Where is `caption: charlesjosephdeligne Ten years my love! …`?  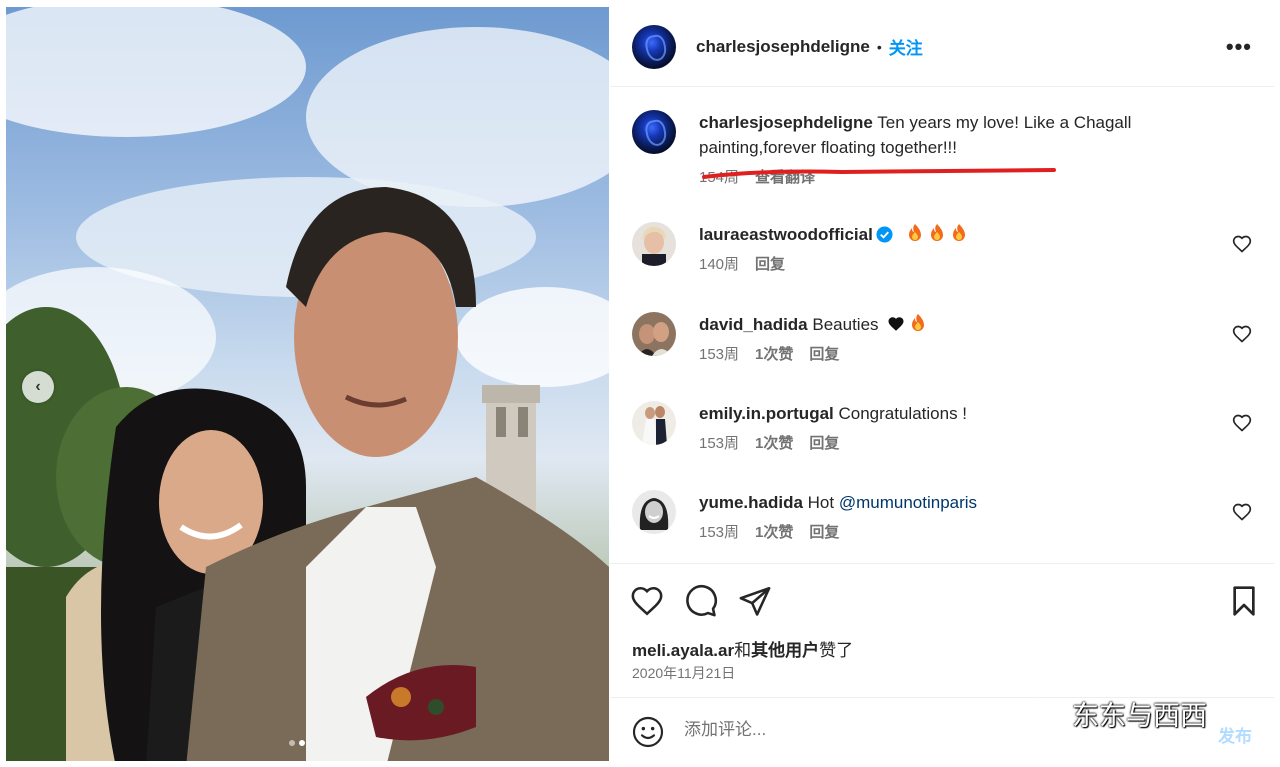 caption: charlesjosephdeligne Ten years my love! … is located at coordinates (942, 155).